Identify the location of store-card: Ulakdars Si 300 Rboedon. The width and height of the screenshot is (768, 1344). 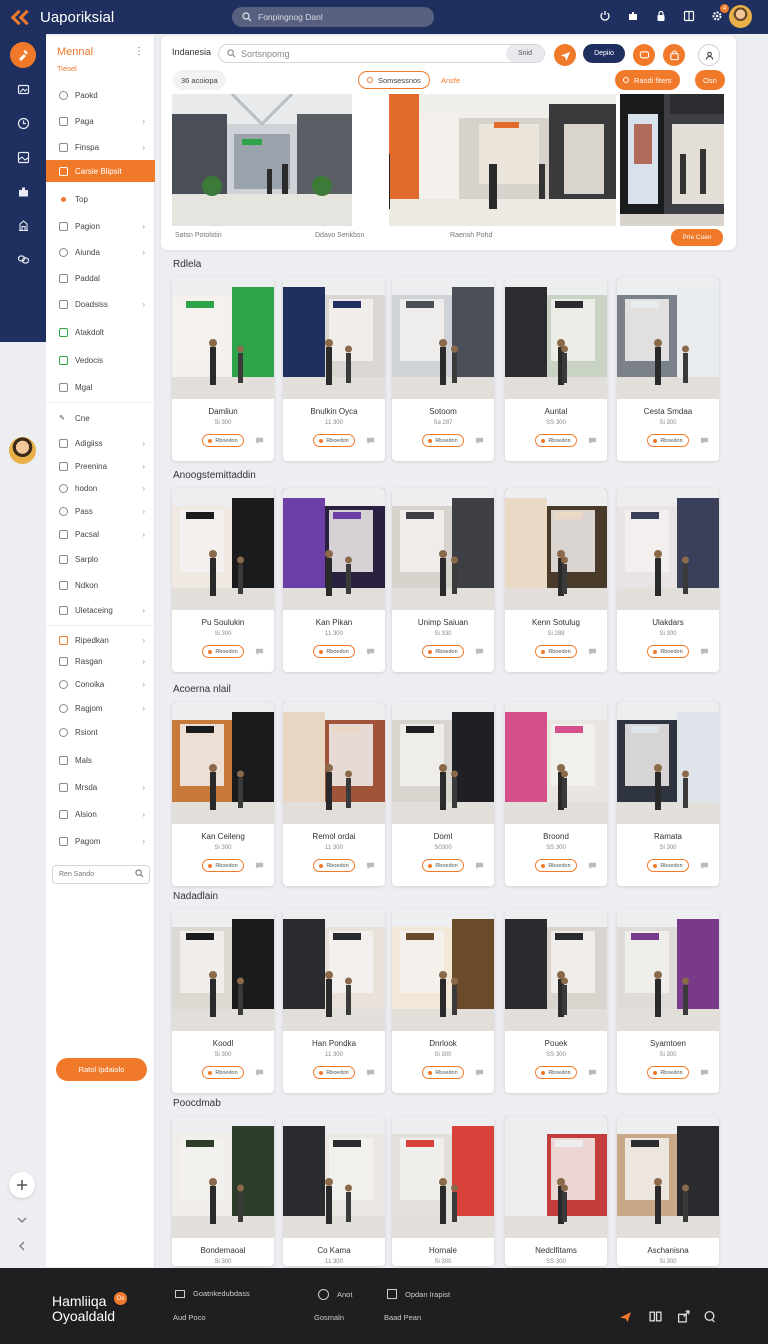
(668, 580).